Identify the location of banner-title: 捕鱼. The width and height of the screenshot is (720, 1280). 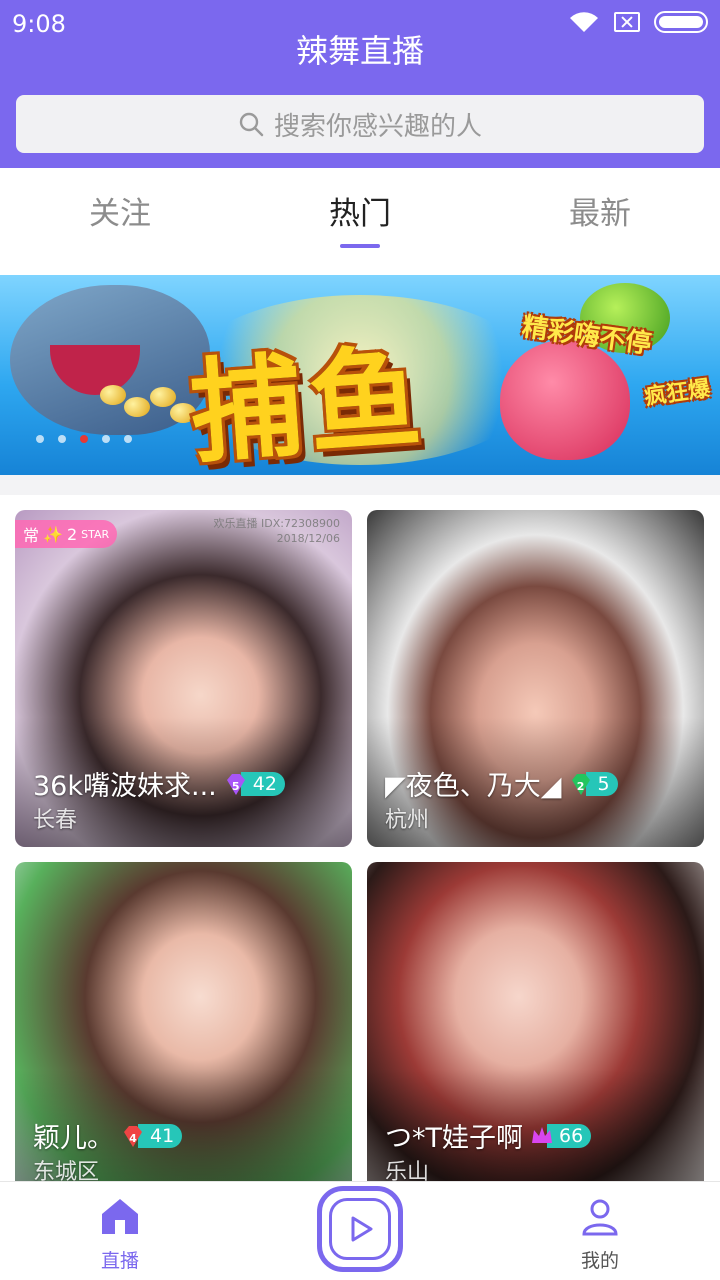
(308, 403).